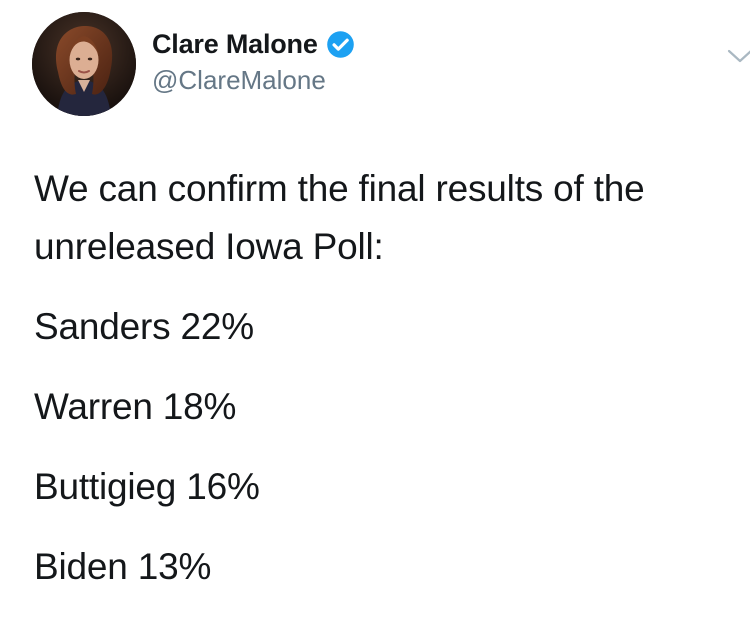 The image size is (750, 619). What do you see at coordinates (123, 566) in the screenshot?
I see `poll-result-line: Biden 13%` at bounding box center [123, 566].